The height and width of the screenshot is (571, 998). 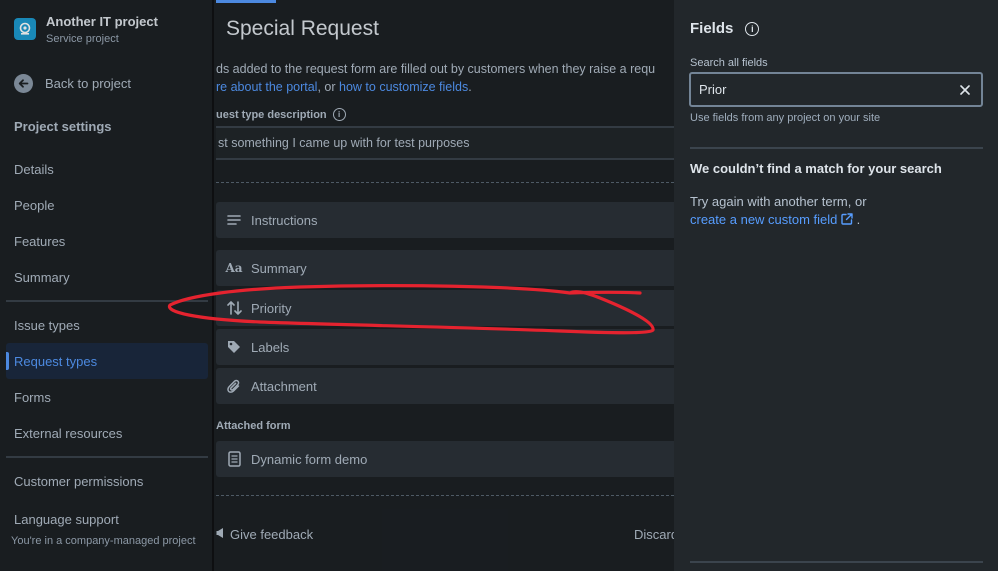 What do you see at coordinates (284, 220) in the screenshot?
I see `field-label: Instructions` at bounding box center [284, 220].